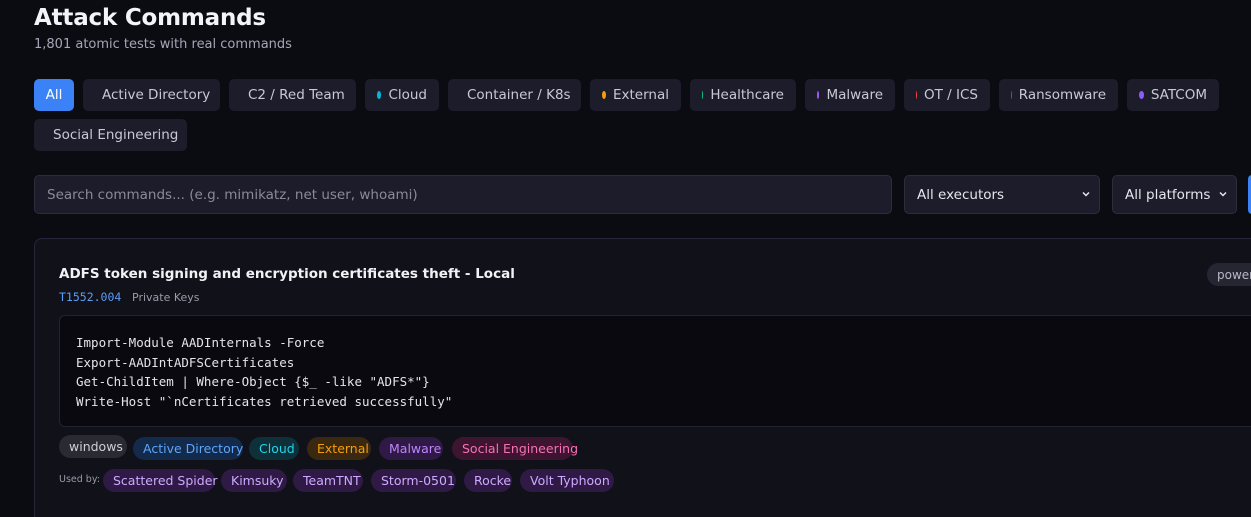 Image resolution: width=1251 pixels, height=517 pixels. What do you see at coordinates (93, 446) in the screenshot?
I see `platform-tag: windows` at bounding box center [93, 446].